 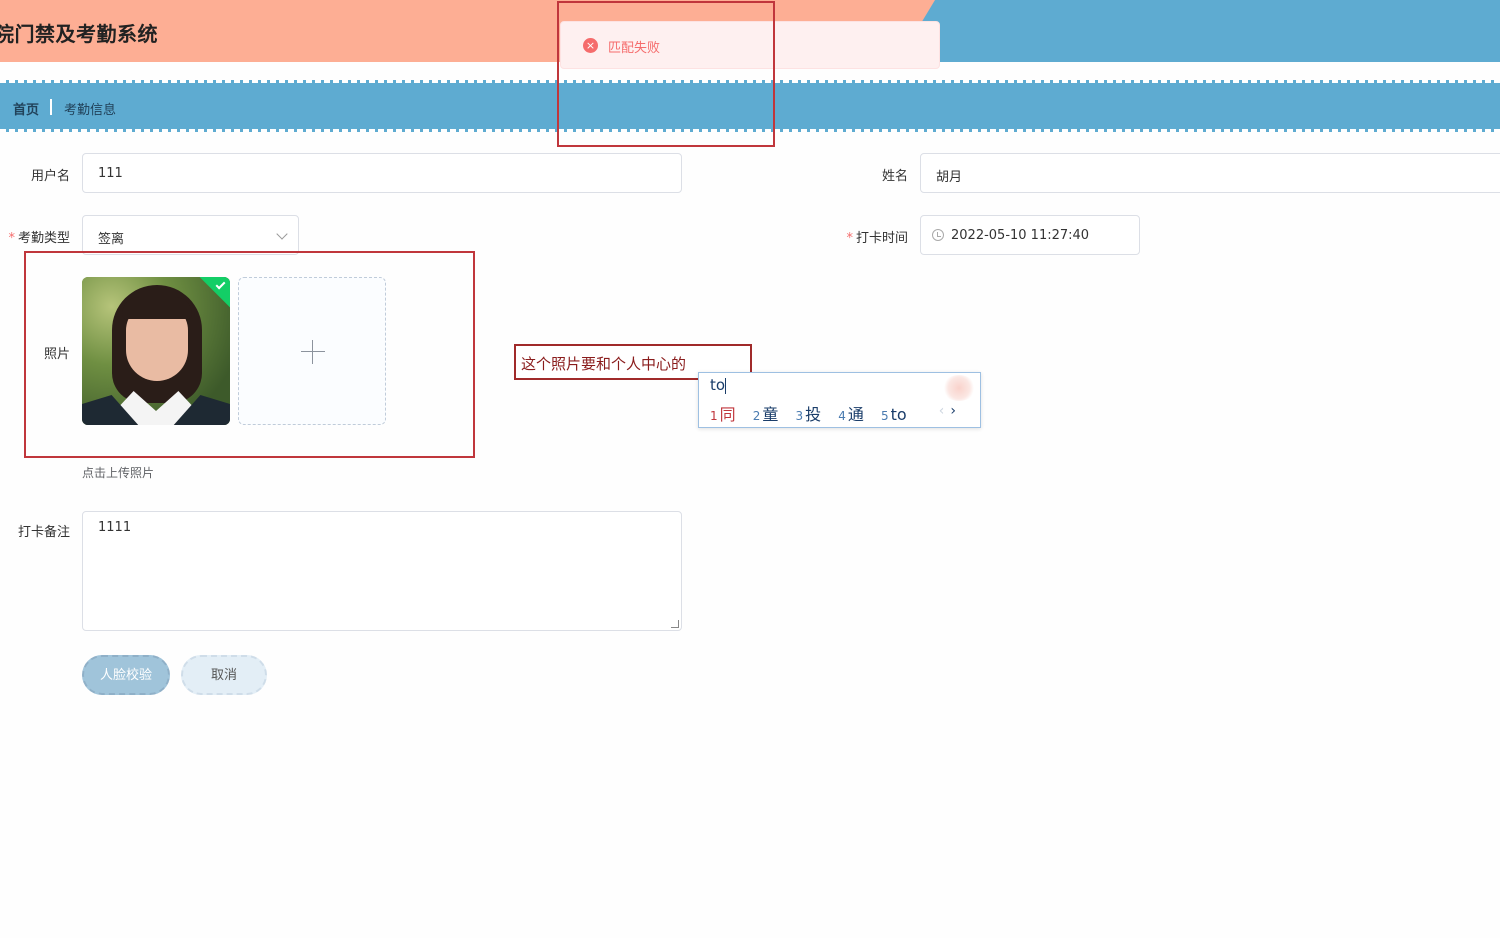 What do you see at coordinates (43, 532) in the screenshot?
I see `remark-label: 打卡备注` at bounding box center [43, 532].